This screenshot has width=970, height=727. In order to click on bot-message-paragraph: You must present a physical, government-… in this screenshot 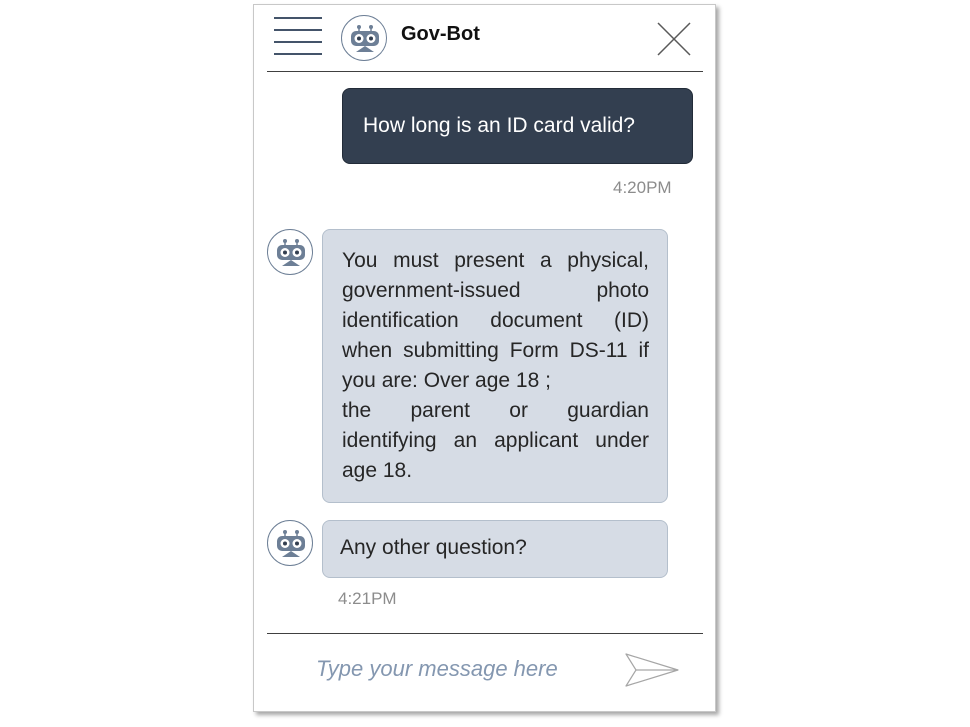, I will do `click(495, 320)`.